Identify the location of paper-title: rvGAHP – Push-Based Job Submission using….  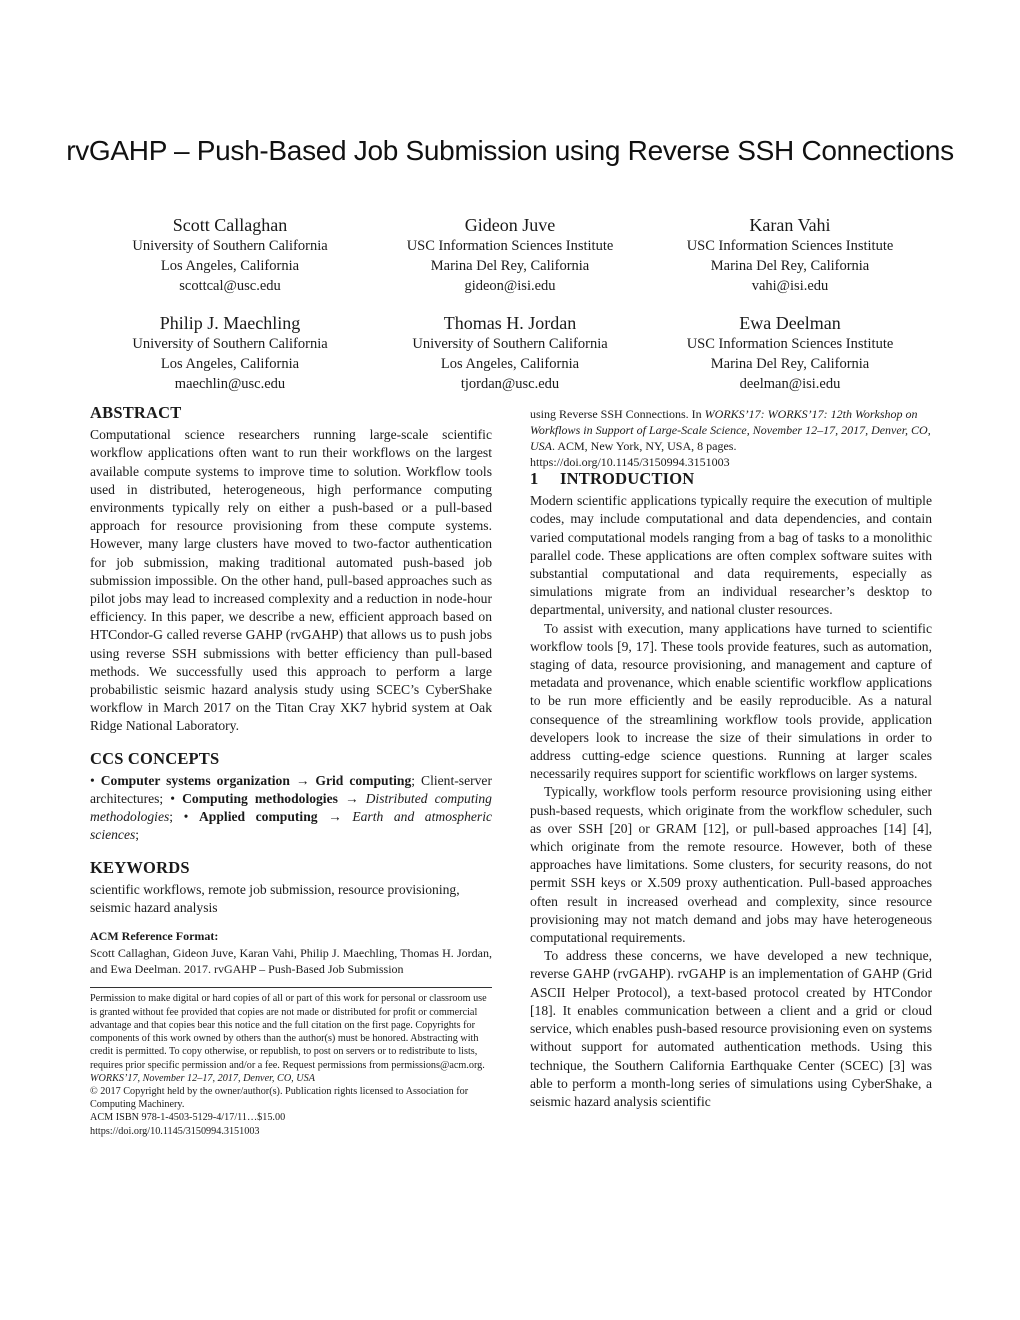
(510, 150).